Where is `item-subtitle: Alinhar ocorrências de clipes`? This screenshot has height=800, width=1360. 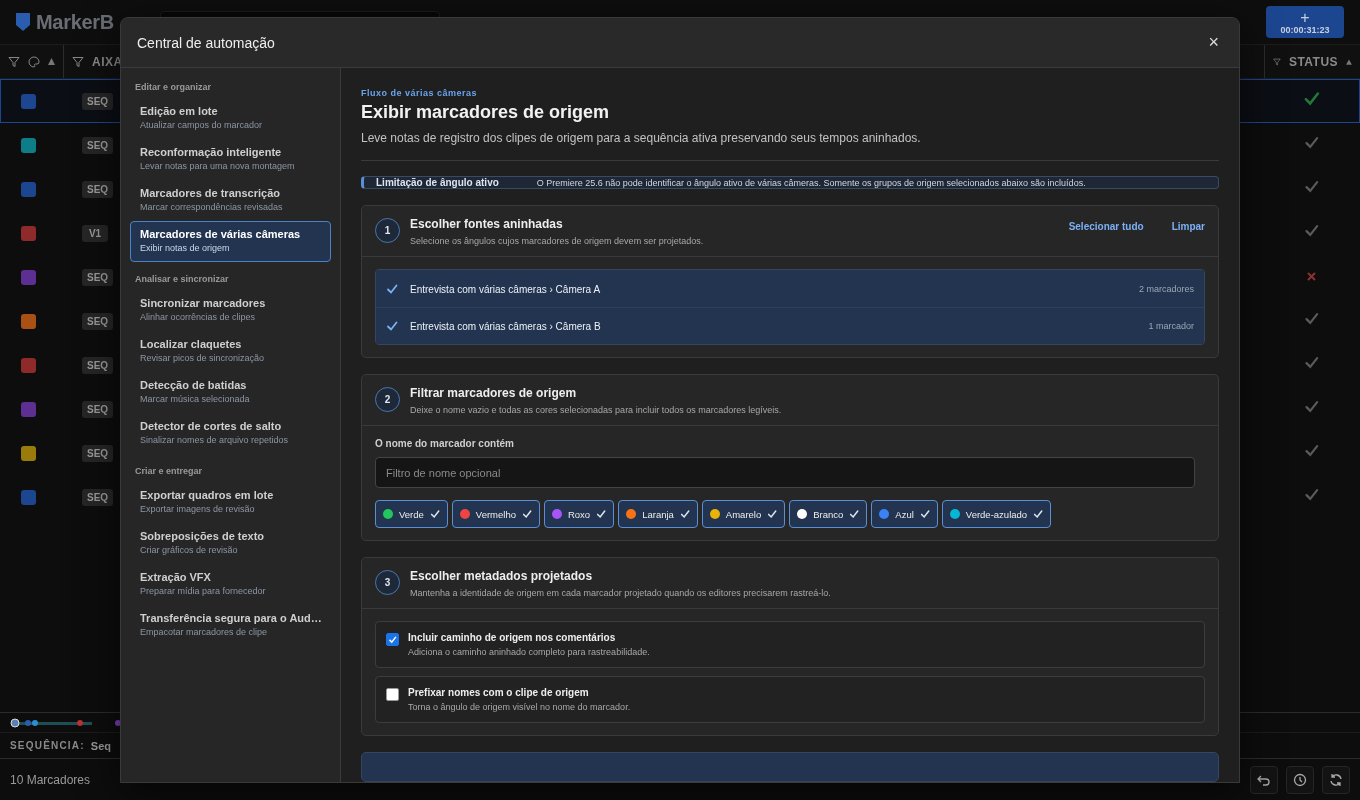
item-subtitle: Alinhar ocorrências de clipes is located at coordinates (198, 317).